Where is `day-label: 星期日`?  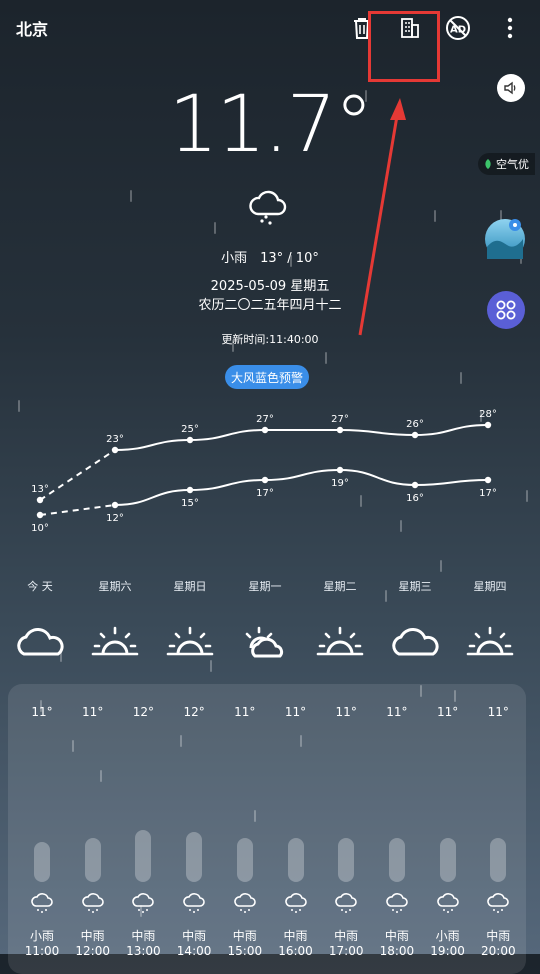 day-label: 星期日 is located at coordinates (190, 586).